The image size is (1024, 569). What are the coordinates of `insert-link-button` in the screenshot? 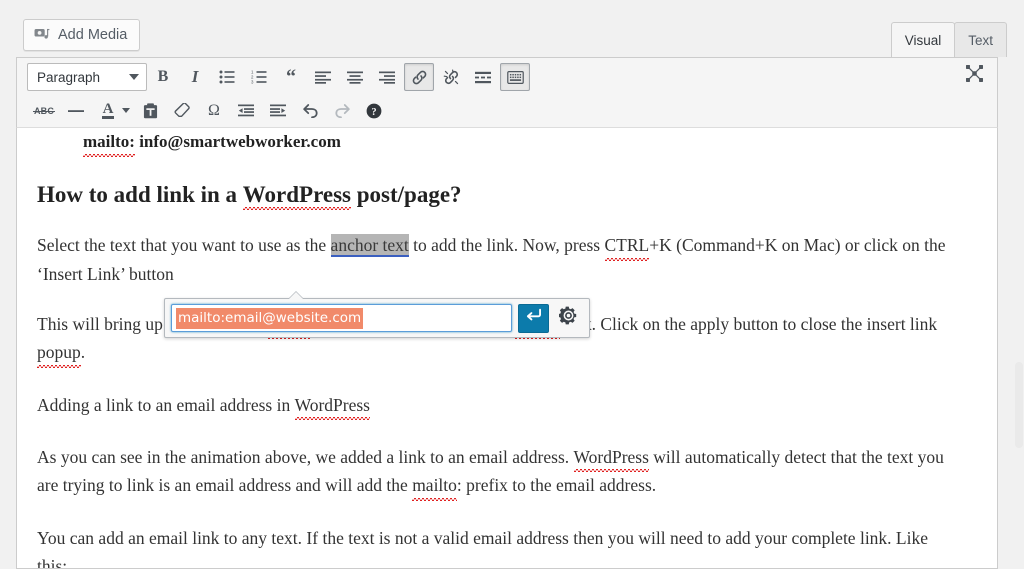 It's located at (419, 77).